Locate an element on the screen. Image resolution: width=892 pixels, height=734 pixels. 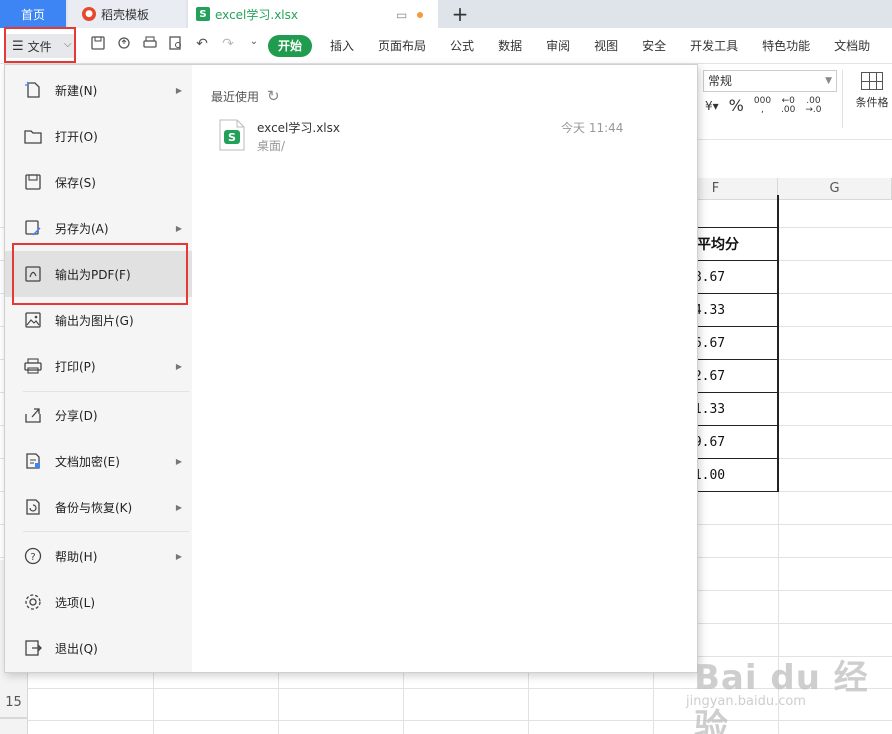
refresh-icon: ↻ is located at coordinates (273, 96).